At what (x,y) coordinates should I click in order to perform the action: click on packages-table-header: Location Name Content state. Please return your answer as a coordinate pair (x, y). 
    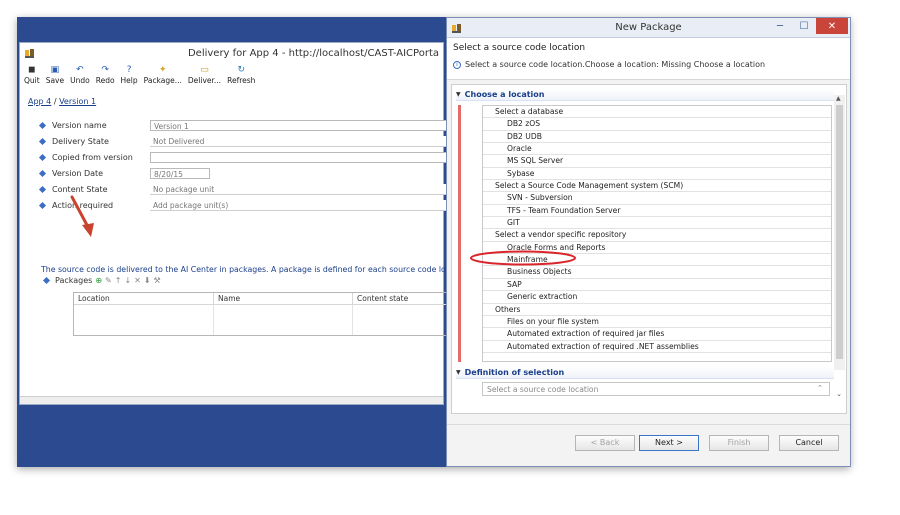
    Looking at the image, I should click on (268, 299).